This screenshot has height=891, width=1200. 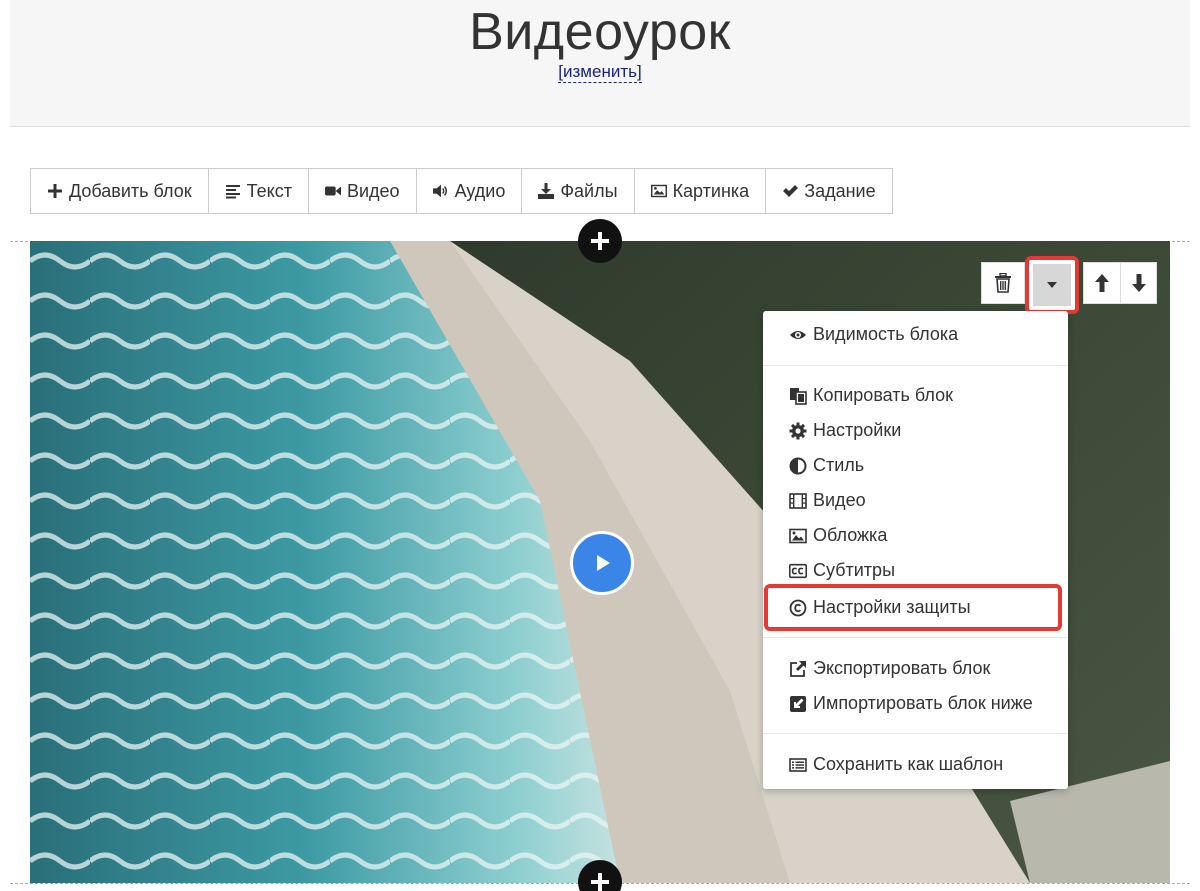 I want to click on menu-item-label: Настройки защиты, so click(x=892, y=607).